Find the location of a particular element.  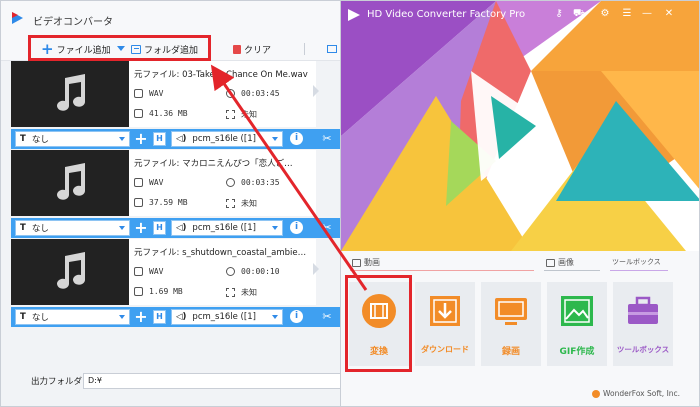

source-filename: 元ファイル: 03-Take A Chance On Me.wav is located at coordinates (221, 75).